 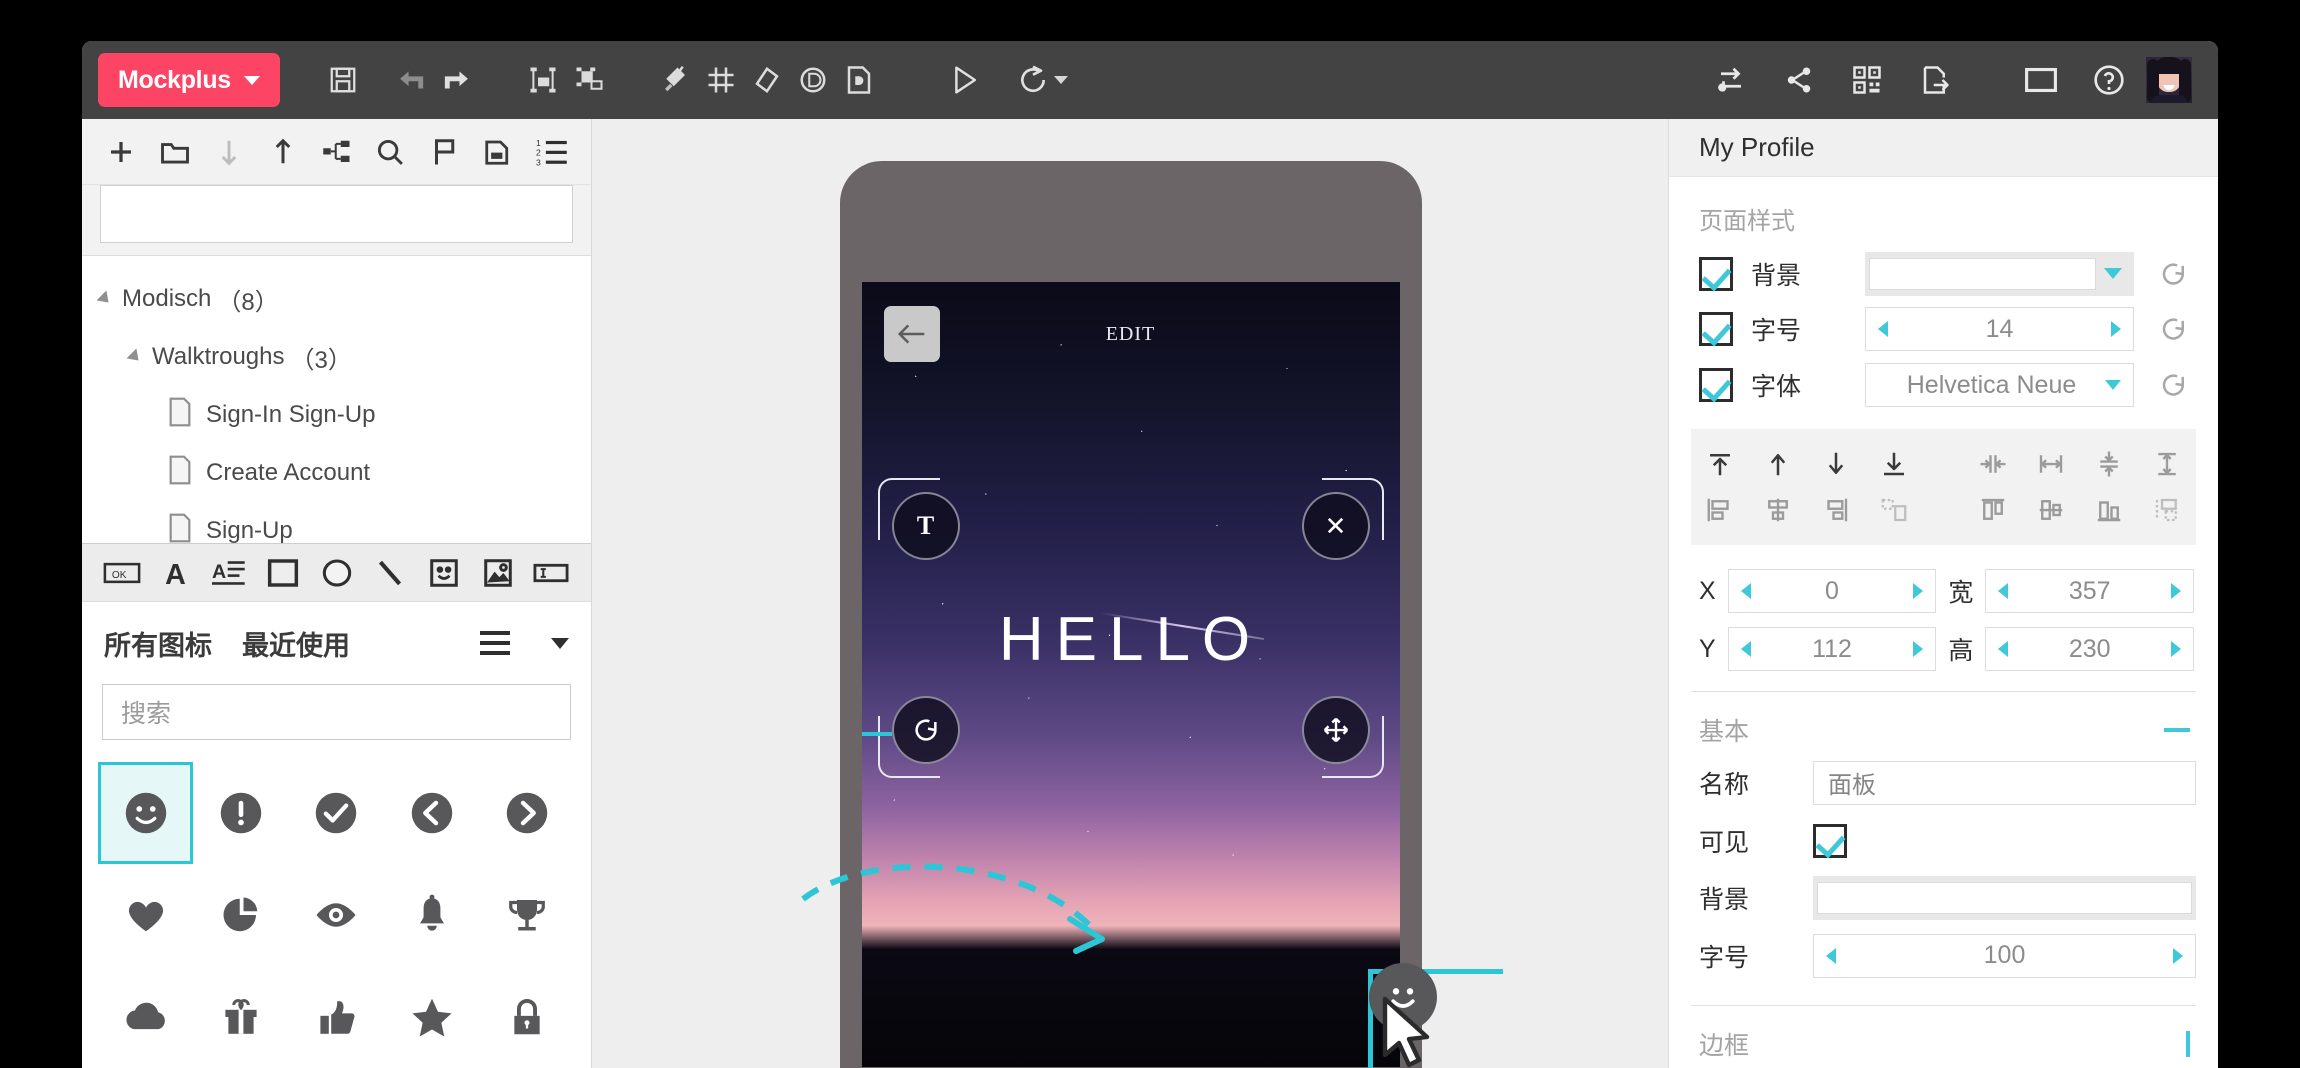 I want to click on width-stepper: 357, so click(x=2089, y=591).